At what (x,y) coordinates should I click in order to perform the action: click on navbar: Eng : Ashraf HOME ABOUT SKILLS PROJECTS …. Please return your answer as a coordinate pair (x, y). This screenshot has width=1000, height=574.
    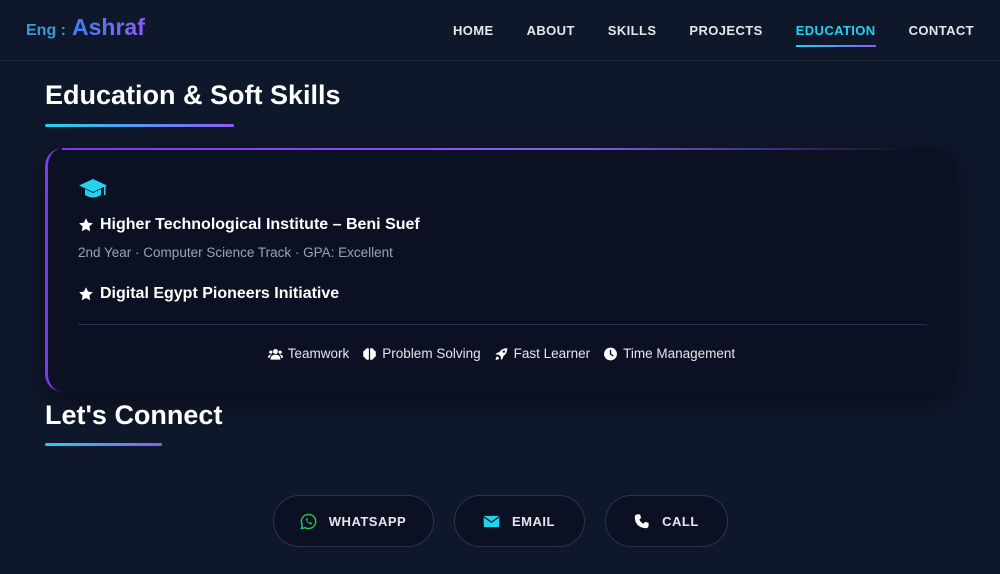
    Looking at the image, I should click on (500, 30).